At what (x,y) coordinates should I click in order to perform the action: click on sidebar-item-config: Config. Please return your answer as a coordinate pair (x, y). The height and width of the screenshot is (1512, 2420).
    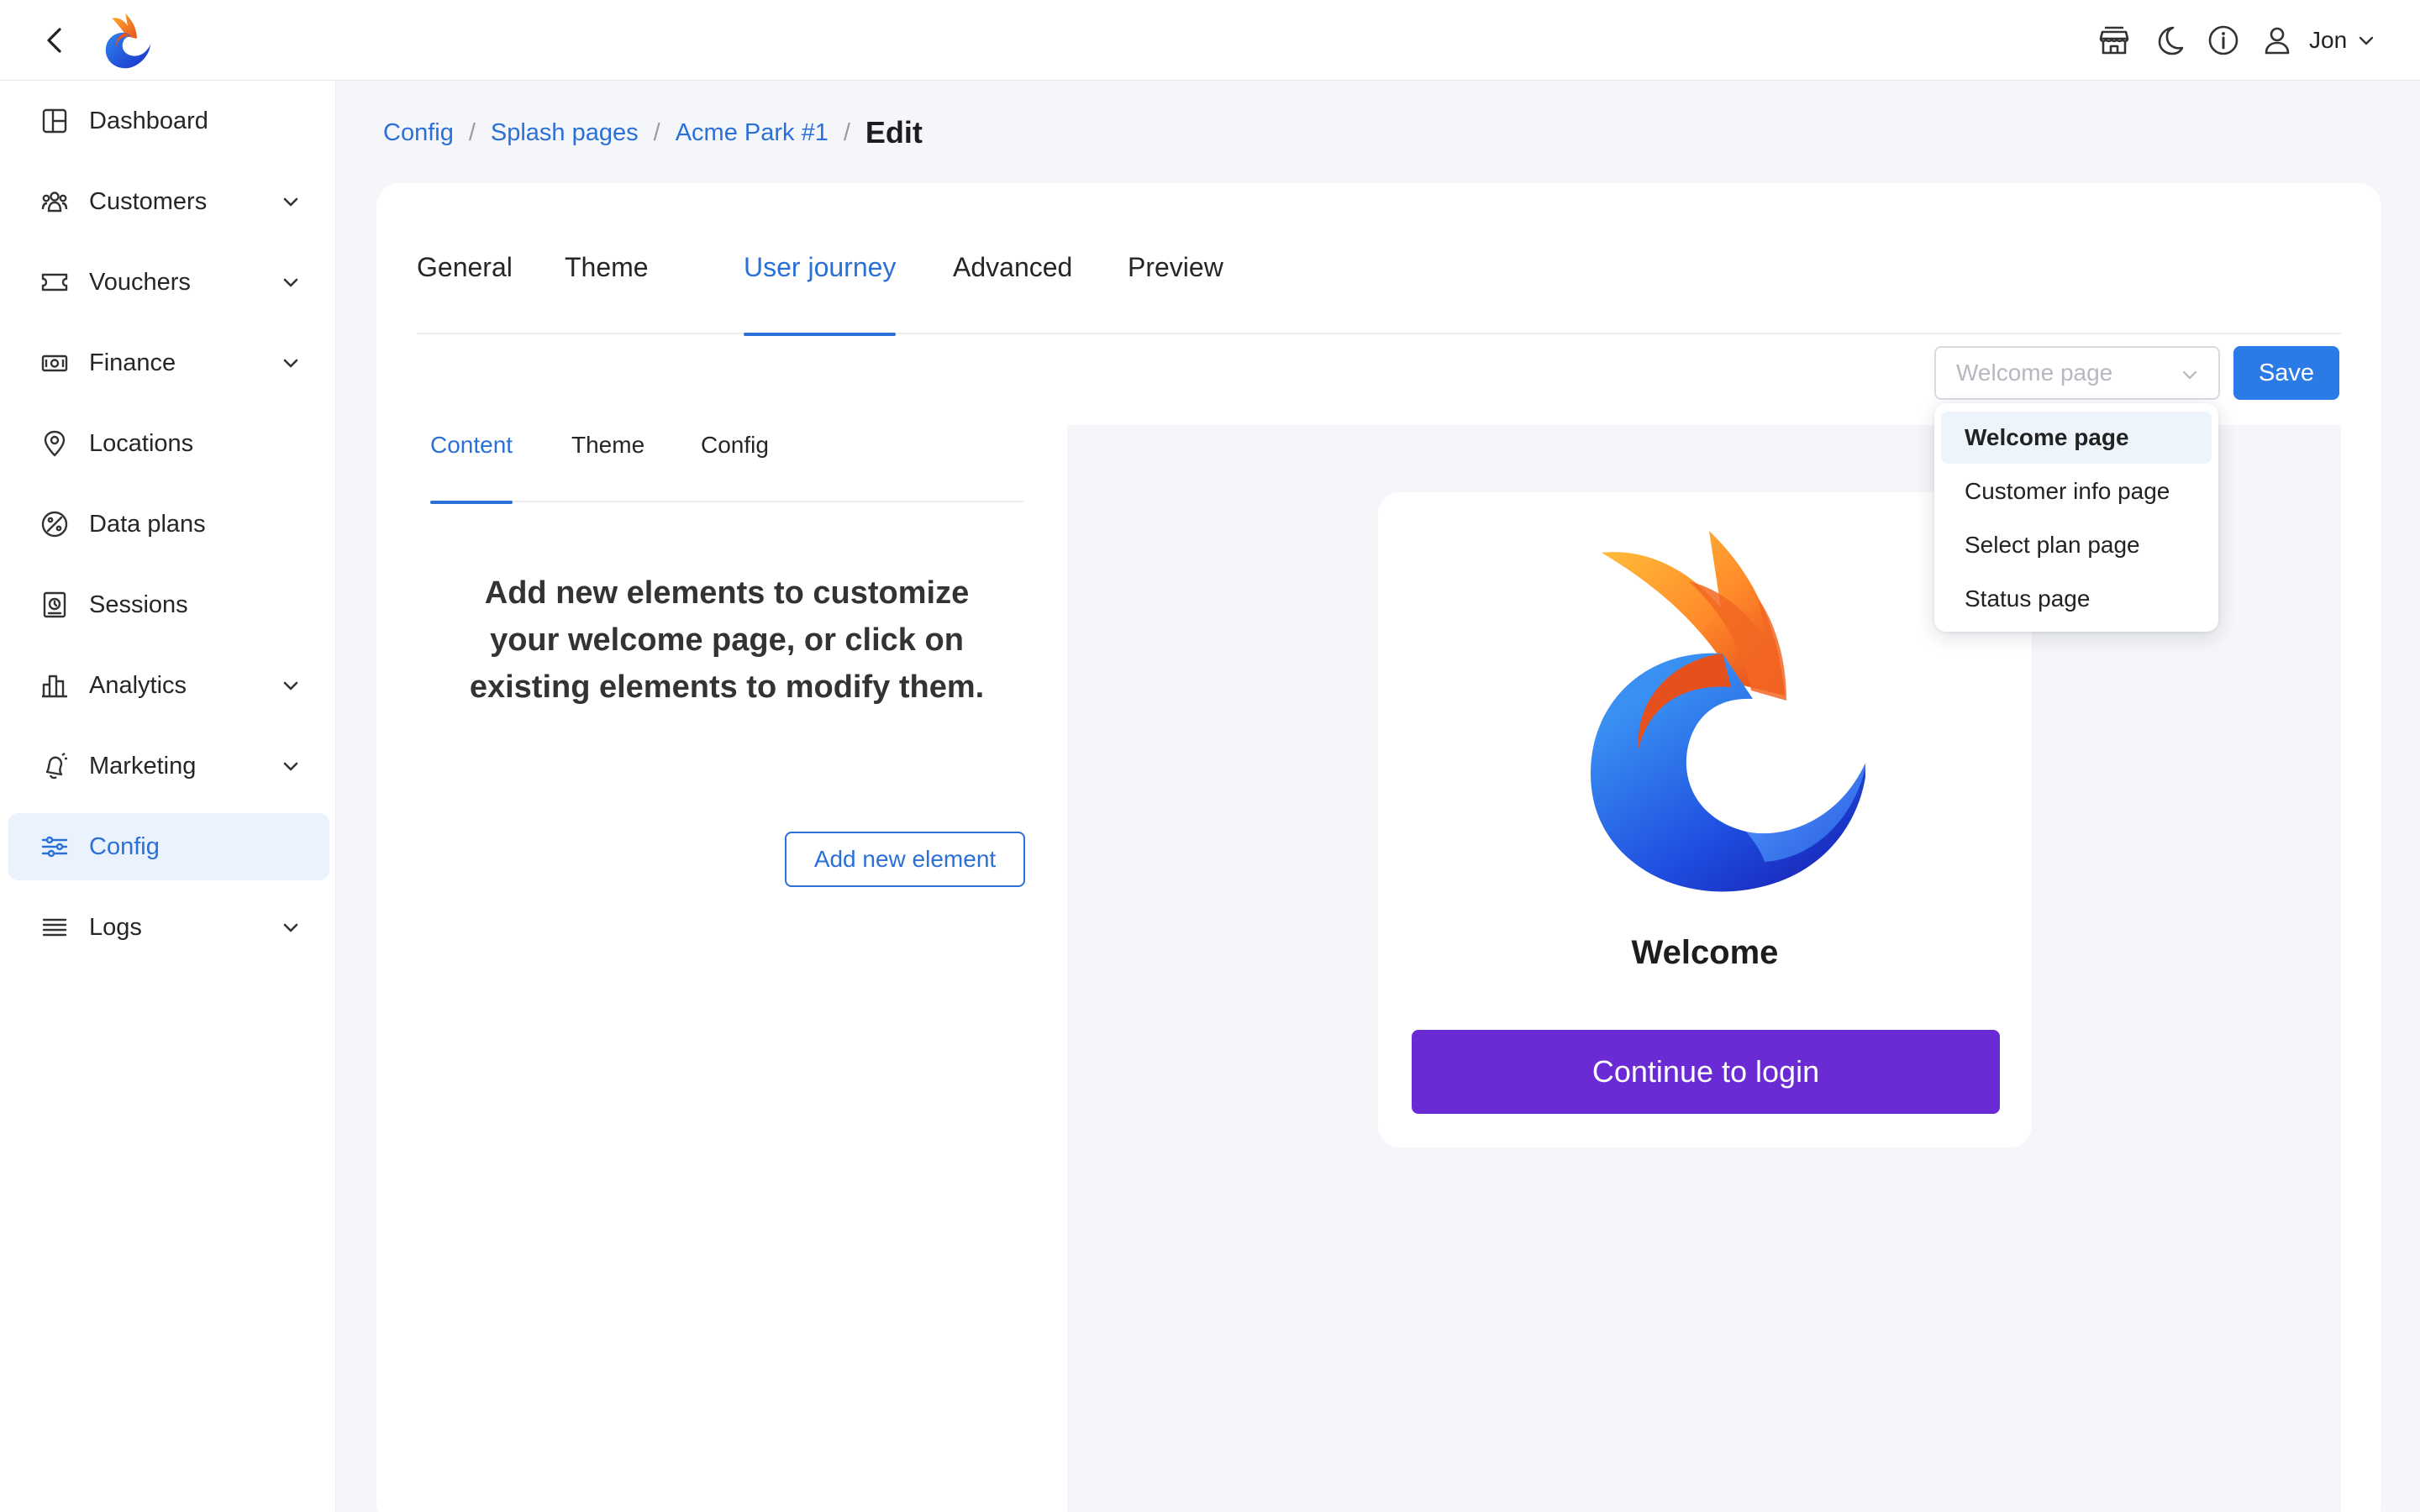
    Looking at the image, I should click on (168, 846).